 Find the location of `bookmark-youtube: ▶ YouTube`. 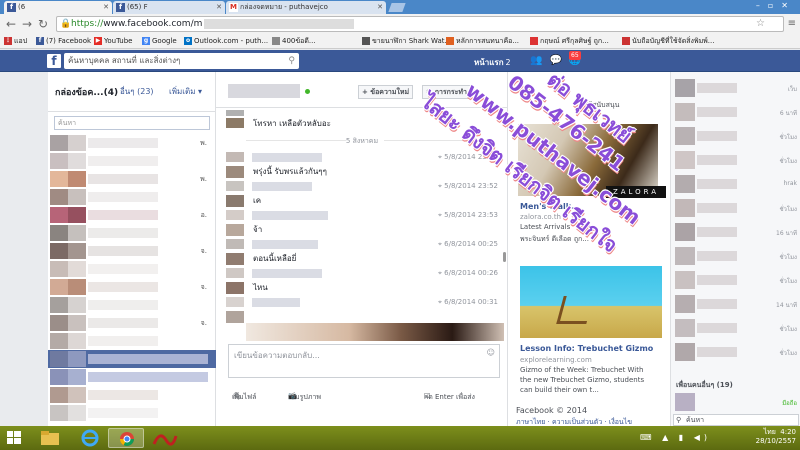

bookmark-youtube: ▶ YouTube is located at coordinates (113, 41).